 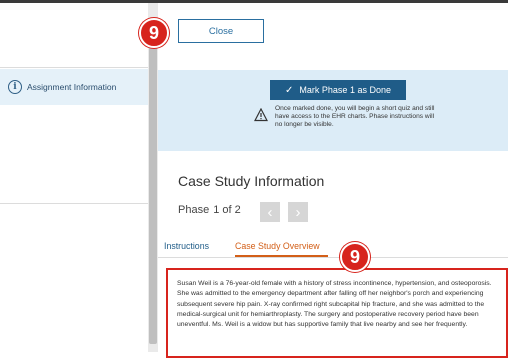 I want to click on sidebar-item-label: Assignment Information, so click(x=72, y=87).